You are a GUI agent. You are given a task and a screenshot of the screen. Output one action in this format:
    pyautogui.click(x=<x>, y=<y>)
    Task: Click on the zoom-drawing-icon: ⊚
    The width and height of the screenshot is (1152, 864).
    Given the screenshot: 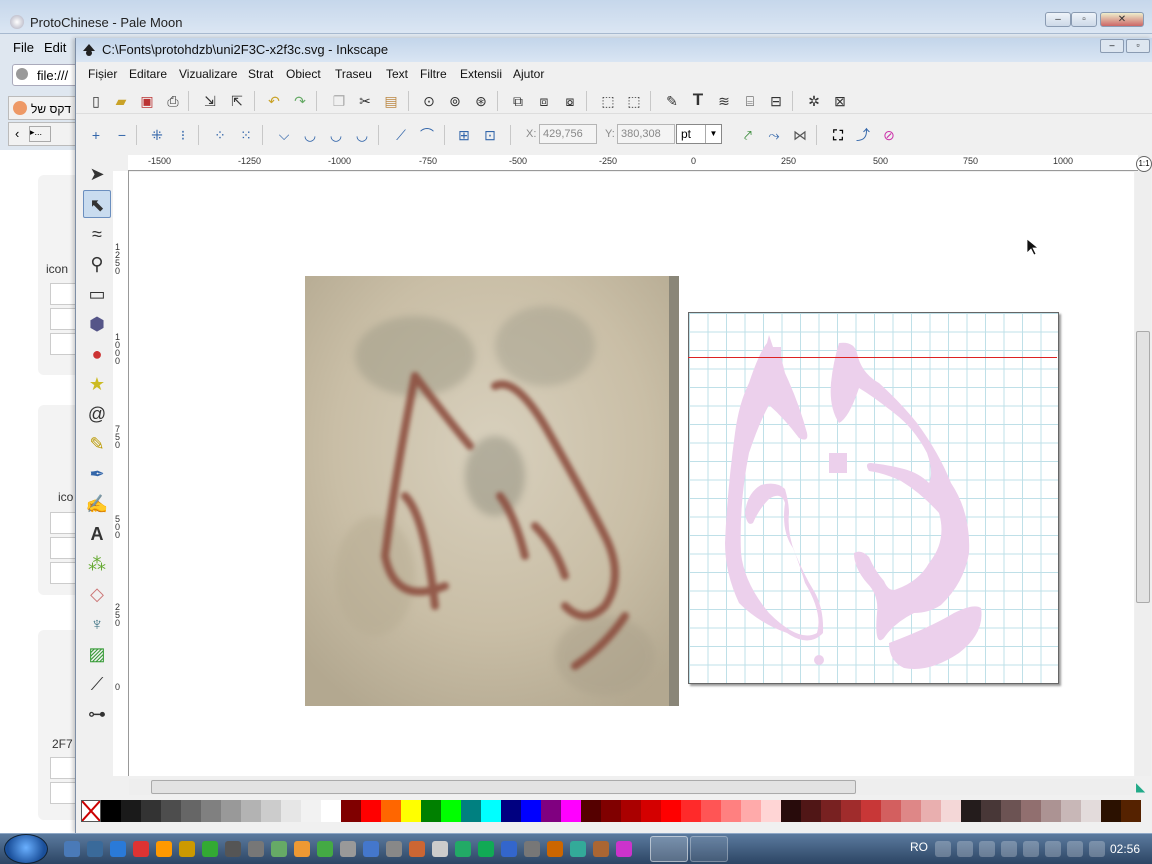 What is the action you would take?
    pyautogui.click(x=455, y=101)
    